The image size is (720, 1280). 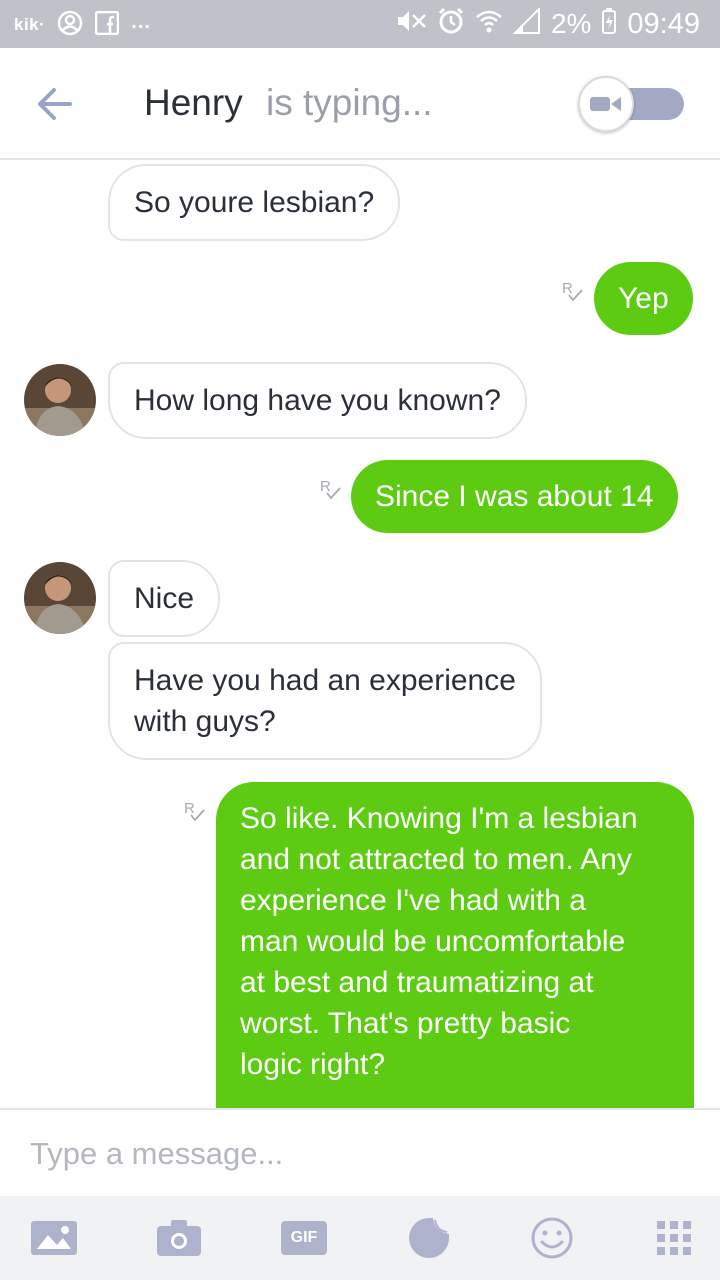 I want to click on clock: 09:49, so click(x=663, y=23).